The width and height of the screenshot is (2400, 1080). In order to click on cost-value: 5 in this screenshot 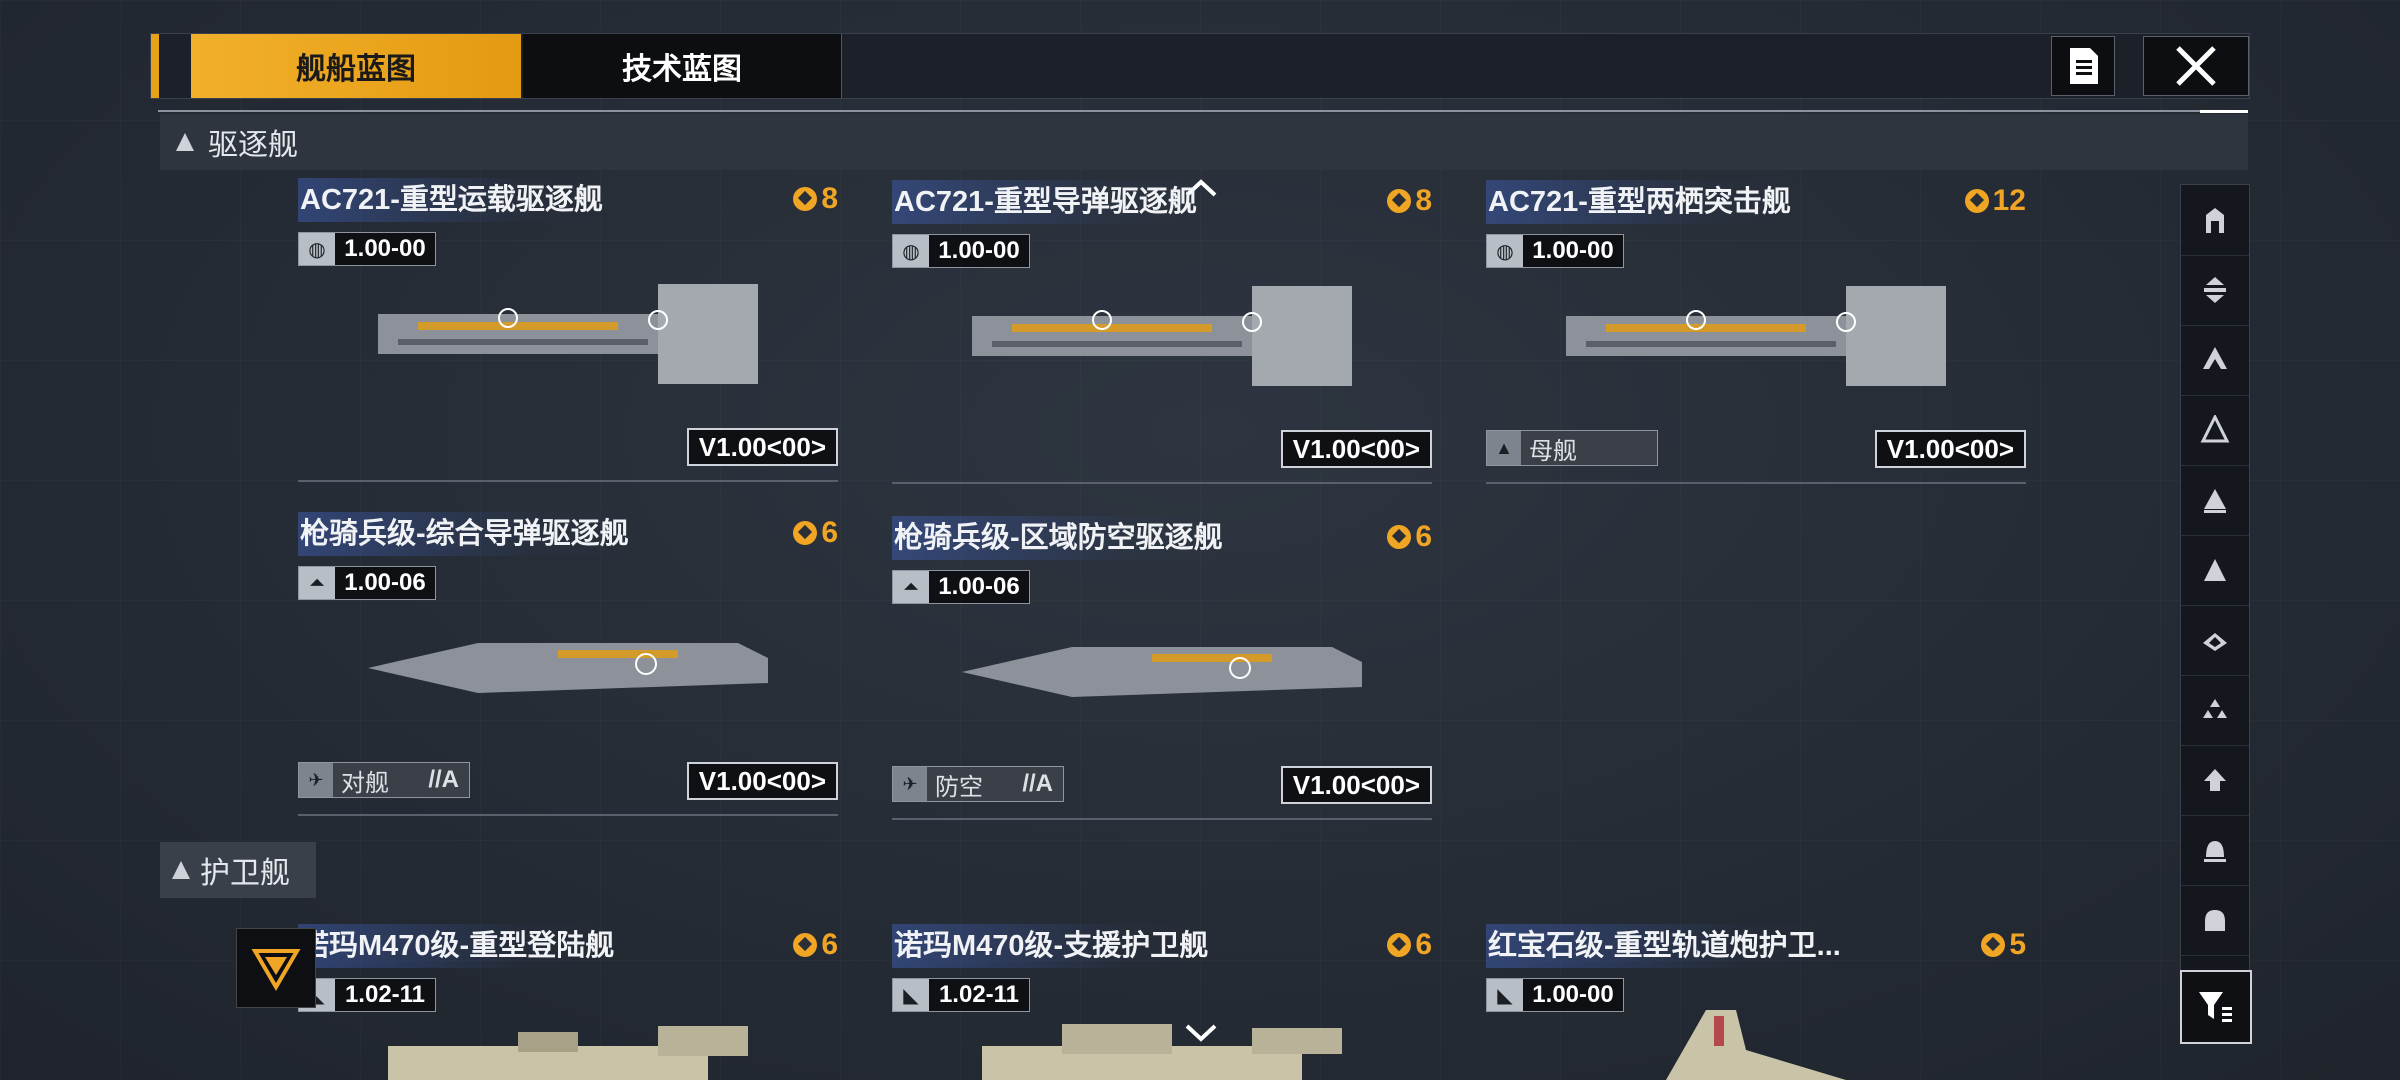, I will do `click(2017, 944)`.